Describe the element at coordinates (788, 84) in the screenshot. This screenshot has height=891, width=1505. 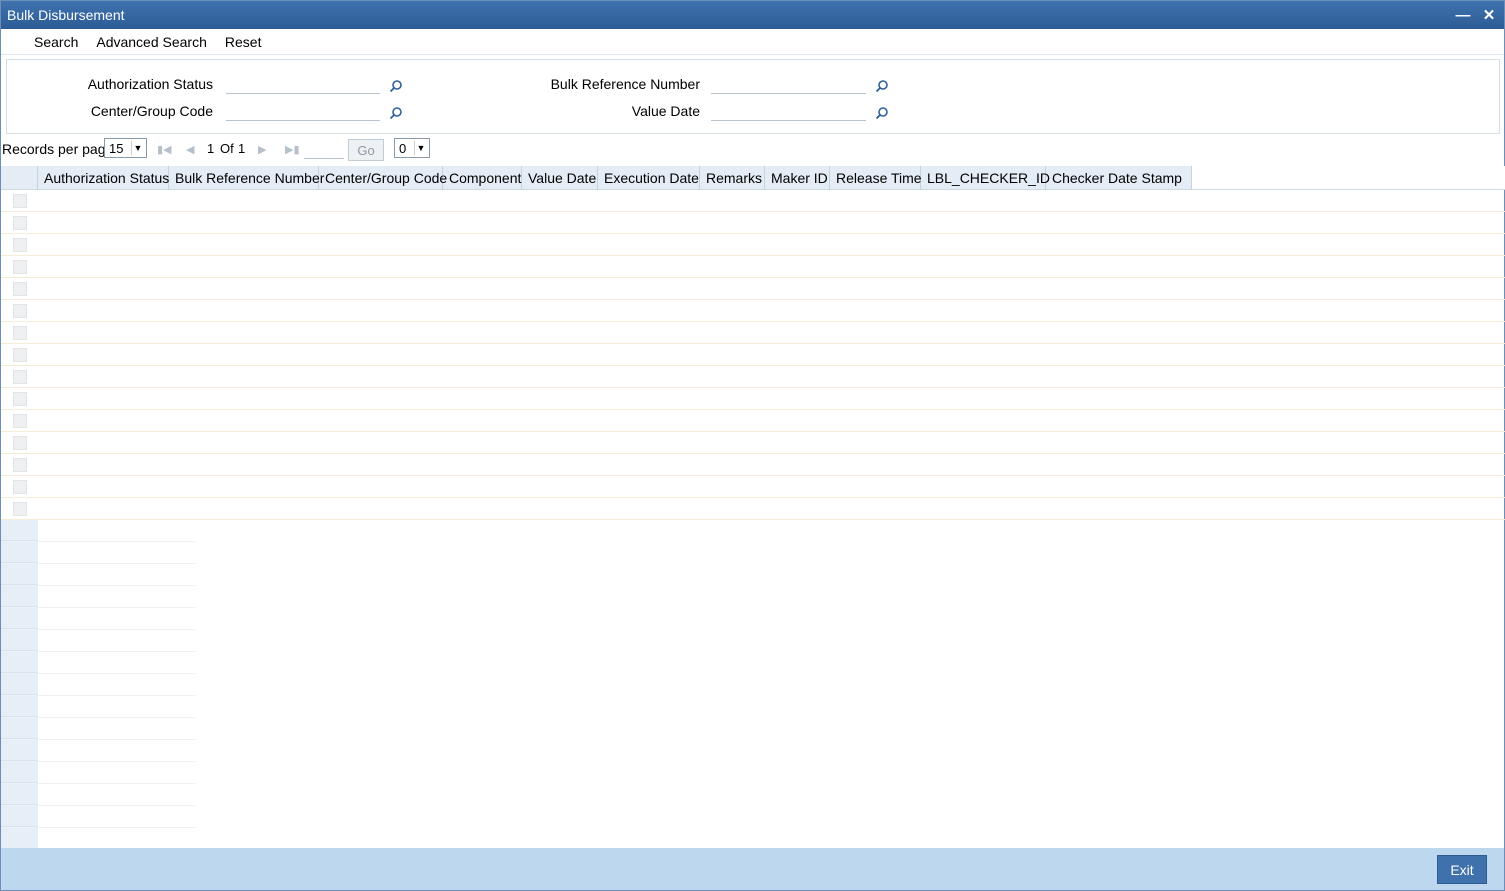
I see `bulk-reference-number-input` at that location.